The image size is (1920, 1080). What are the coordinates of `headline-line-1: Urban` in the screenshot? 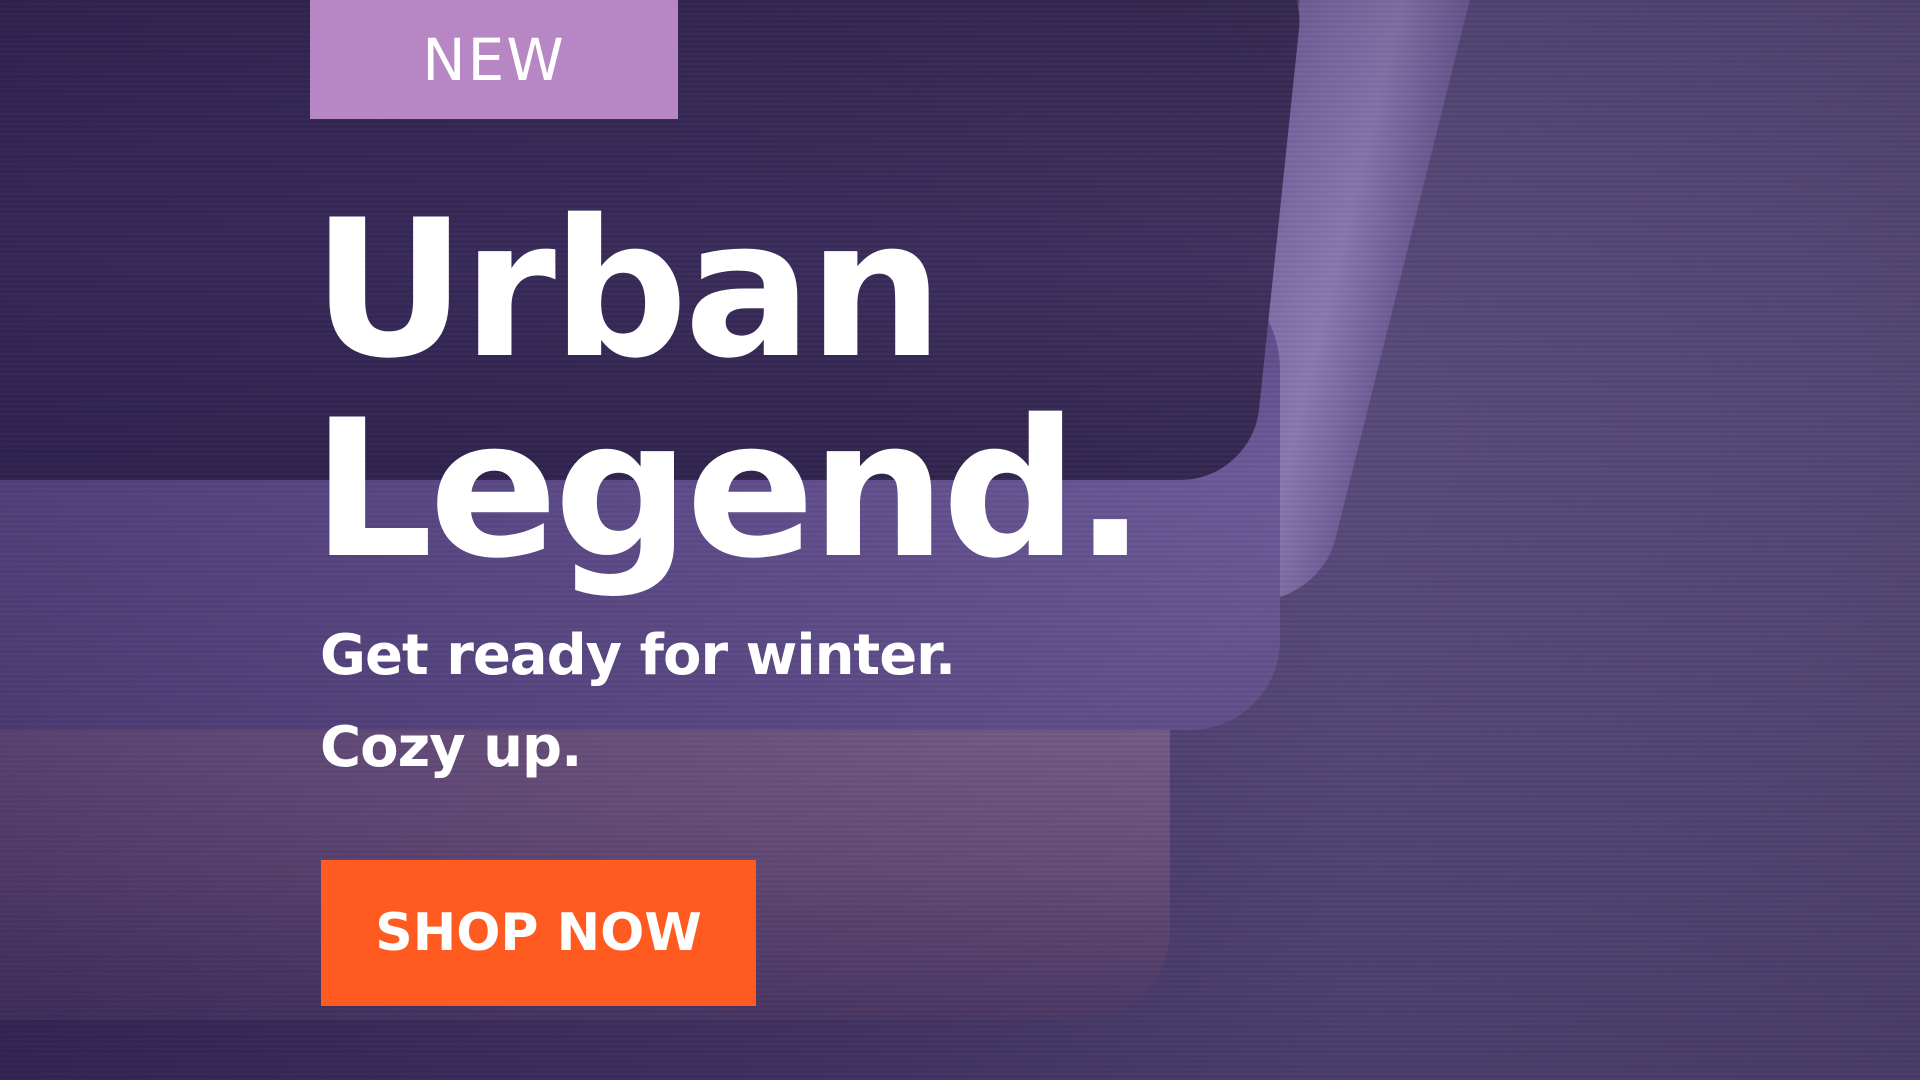 It's located at (627, 289).